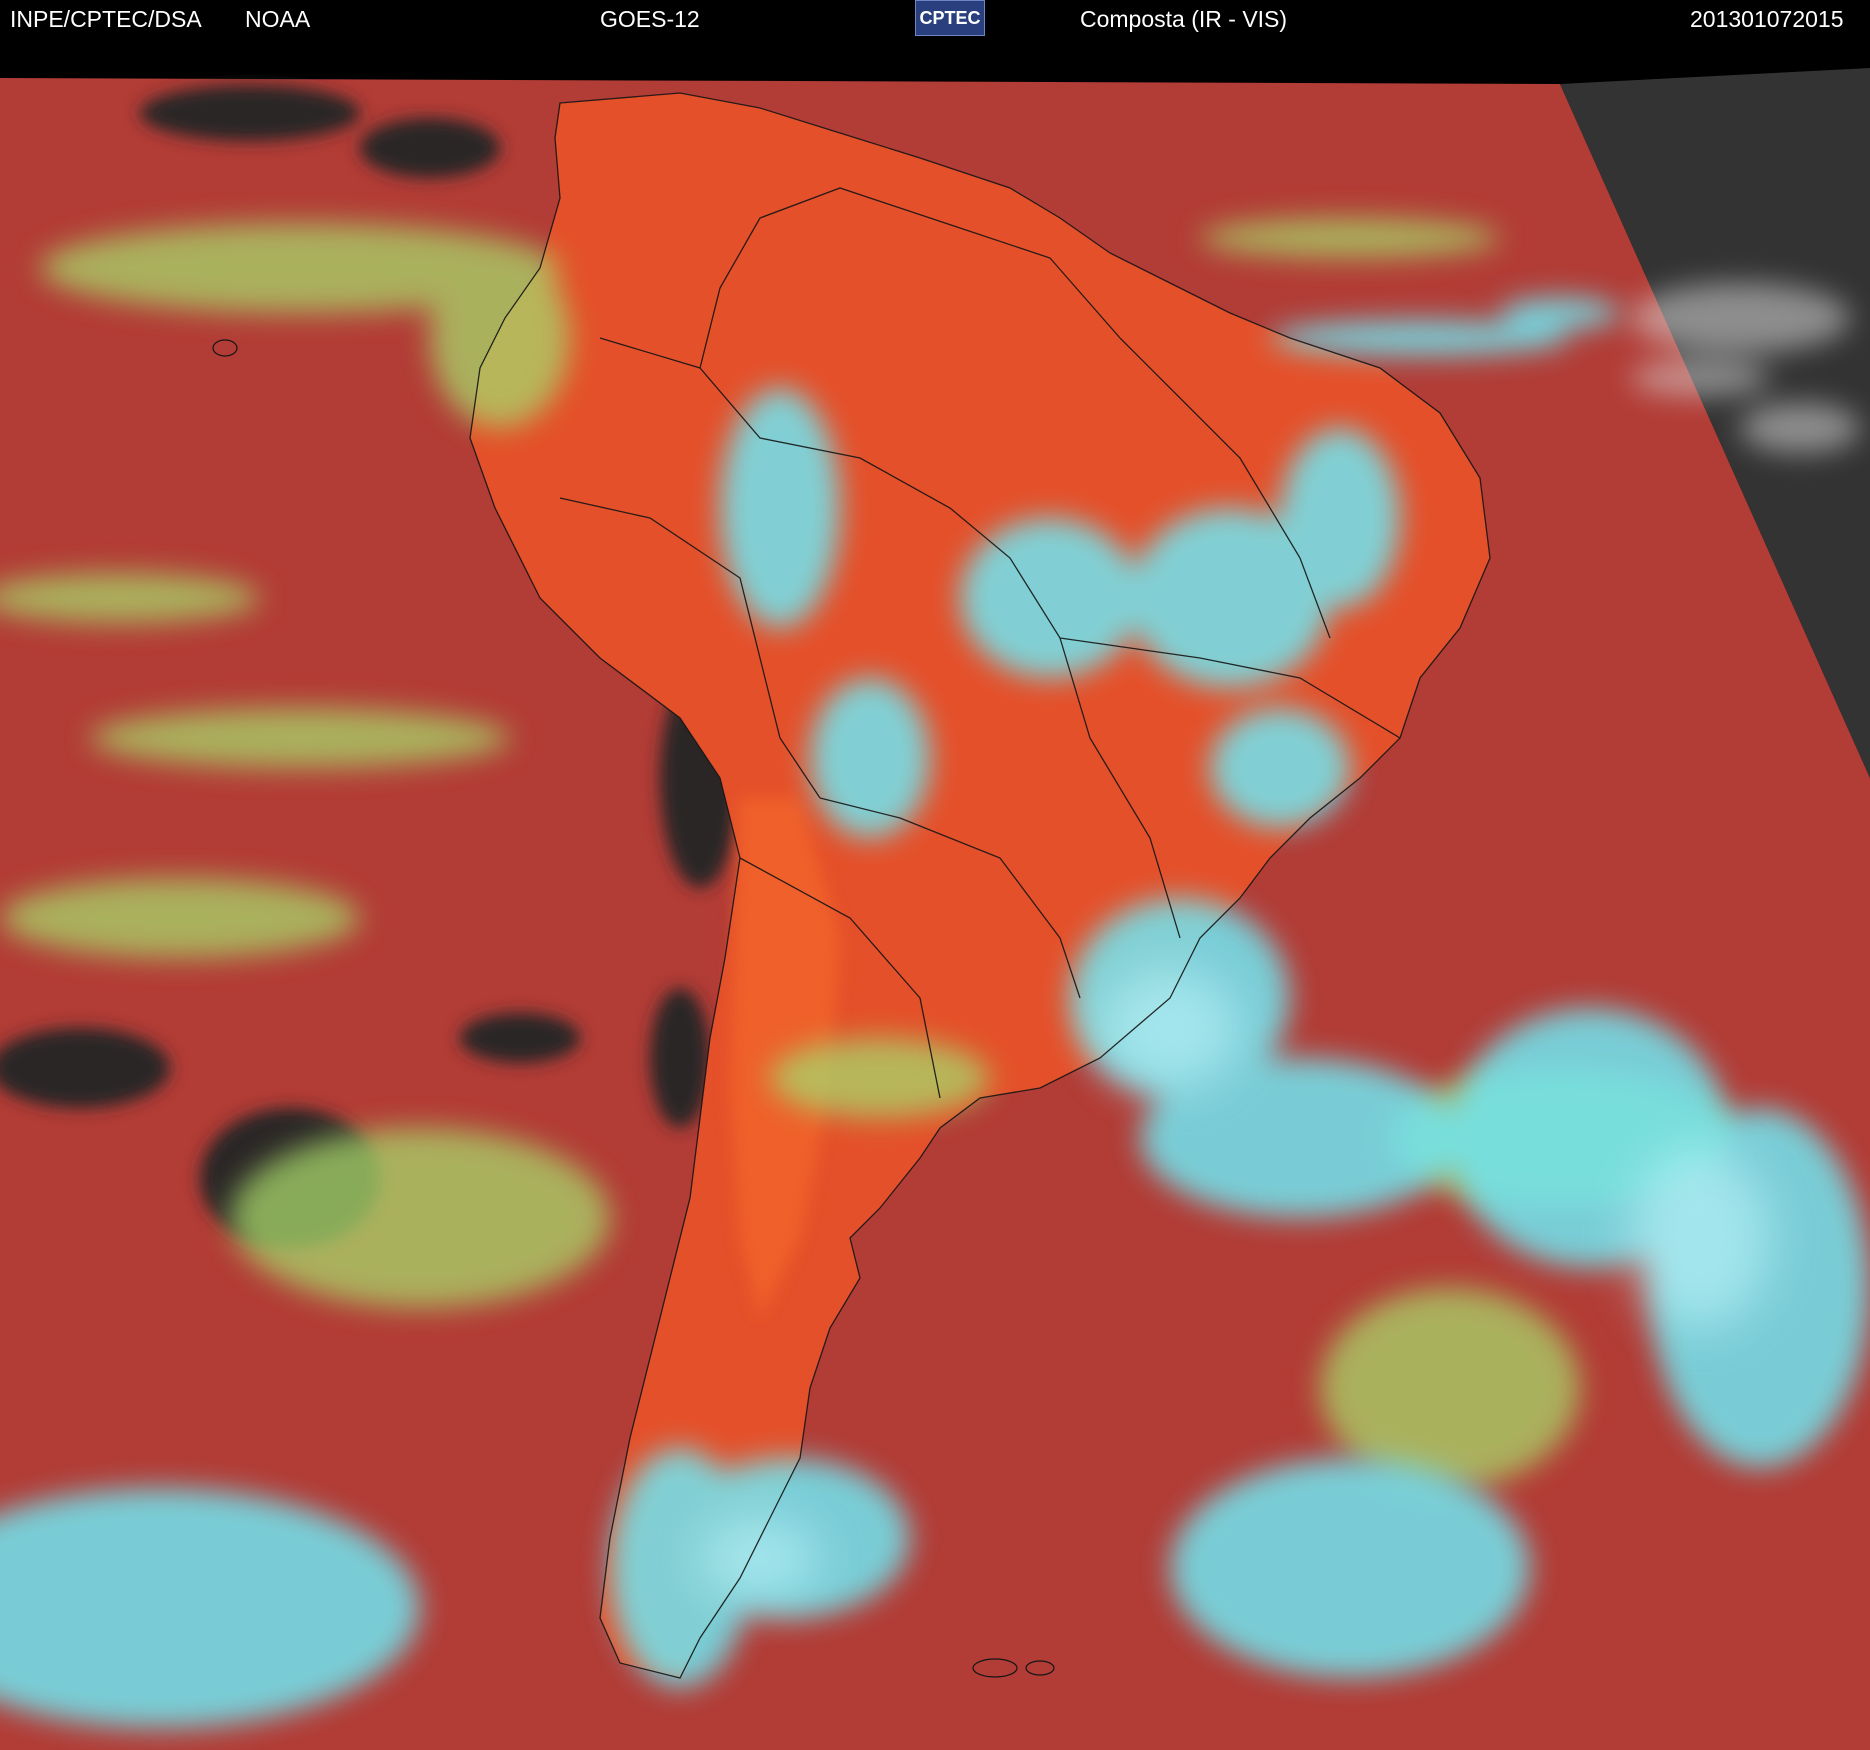 The width and height of the screenshot is (1870, 1750). I want to click on timestamp-label: 201301072015, so click(1767, 19).